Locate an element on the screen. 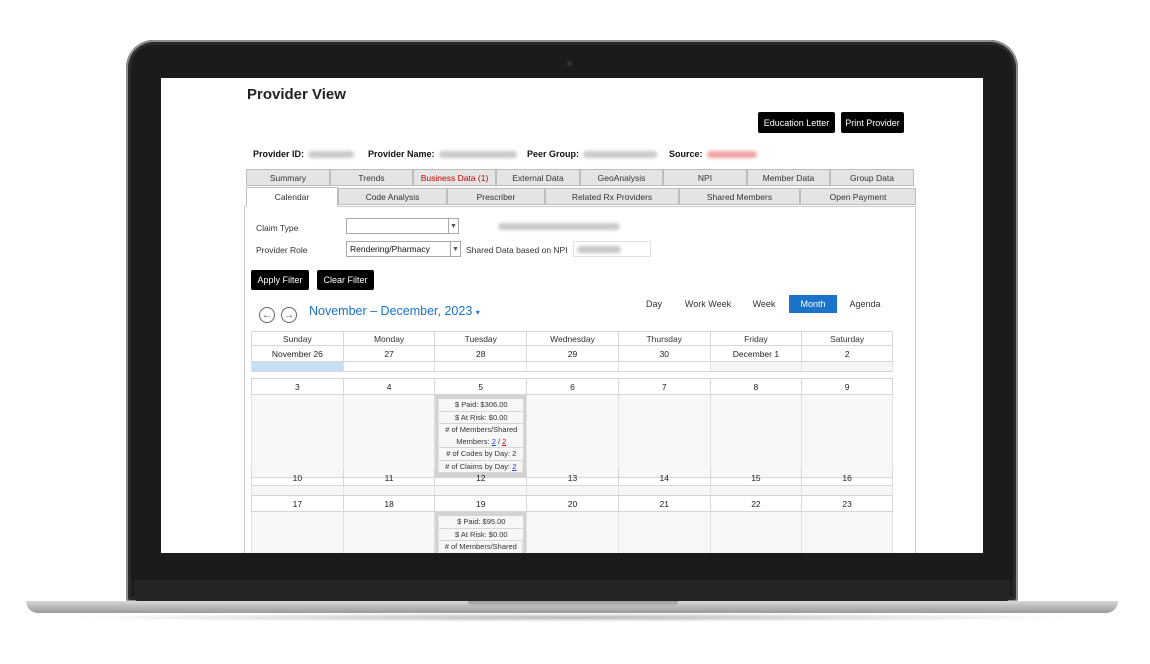 This screenshot has height=664, width=1150. date-cell: 21 is located at coordinates (663, 504).